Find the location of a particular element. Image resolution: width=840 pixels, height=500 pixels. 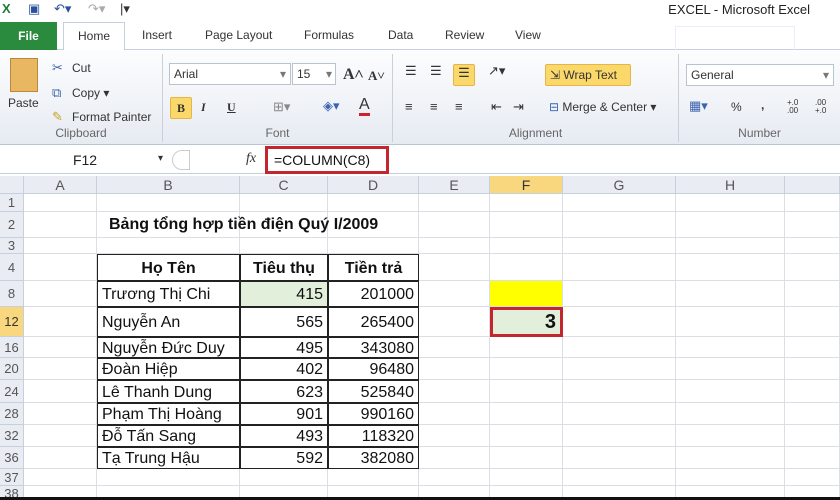

row-header-4: 4 is located at coordinates (12, 267).